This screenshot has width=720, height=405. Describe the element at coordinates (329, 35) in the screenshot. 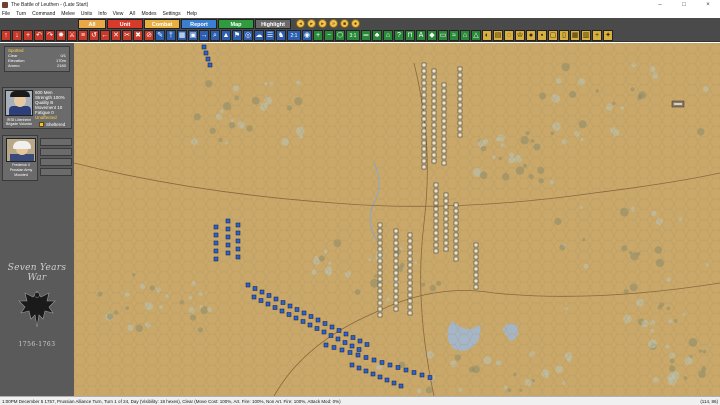

I see `remove-icon: −` at that location.